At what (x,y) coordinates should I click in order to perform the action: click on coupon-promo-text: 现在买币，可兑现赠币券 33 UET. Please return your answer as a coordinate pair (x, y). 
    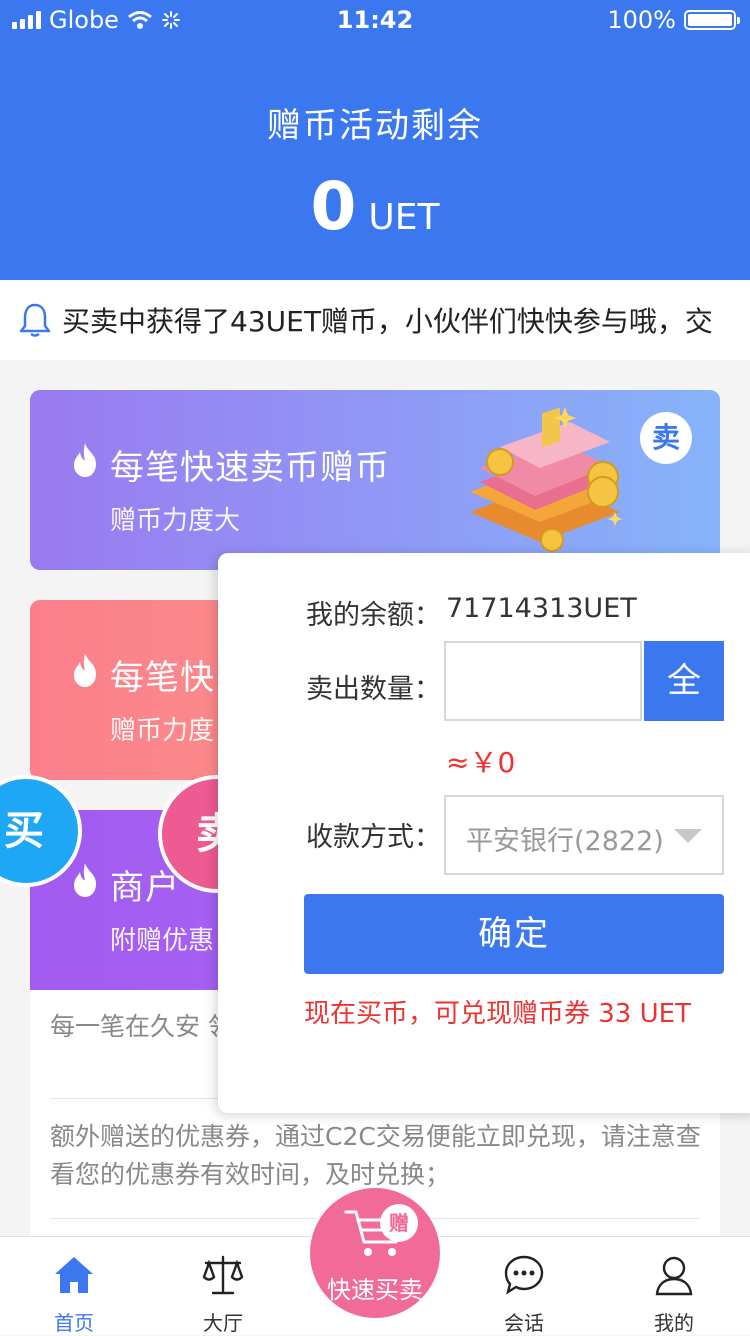
    Looking at the image, I should click on (497, 1014).